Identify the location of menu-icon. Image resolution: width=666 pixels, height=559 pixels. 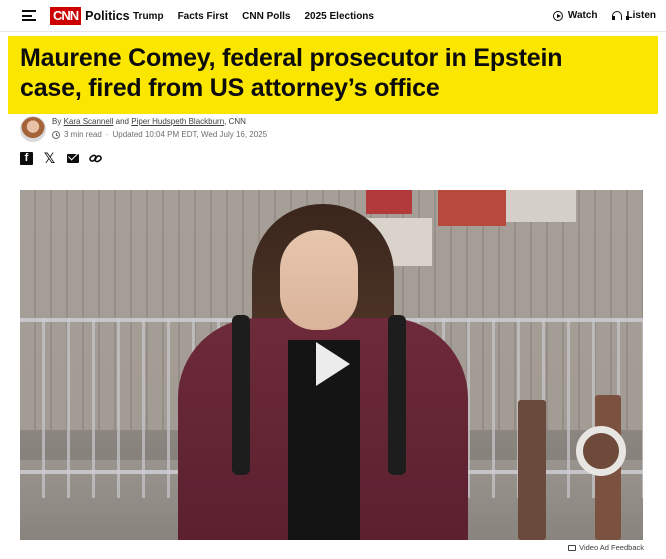
(29, 15).